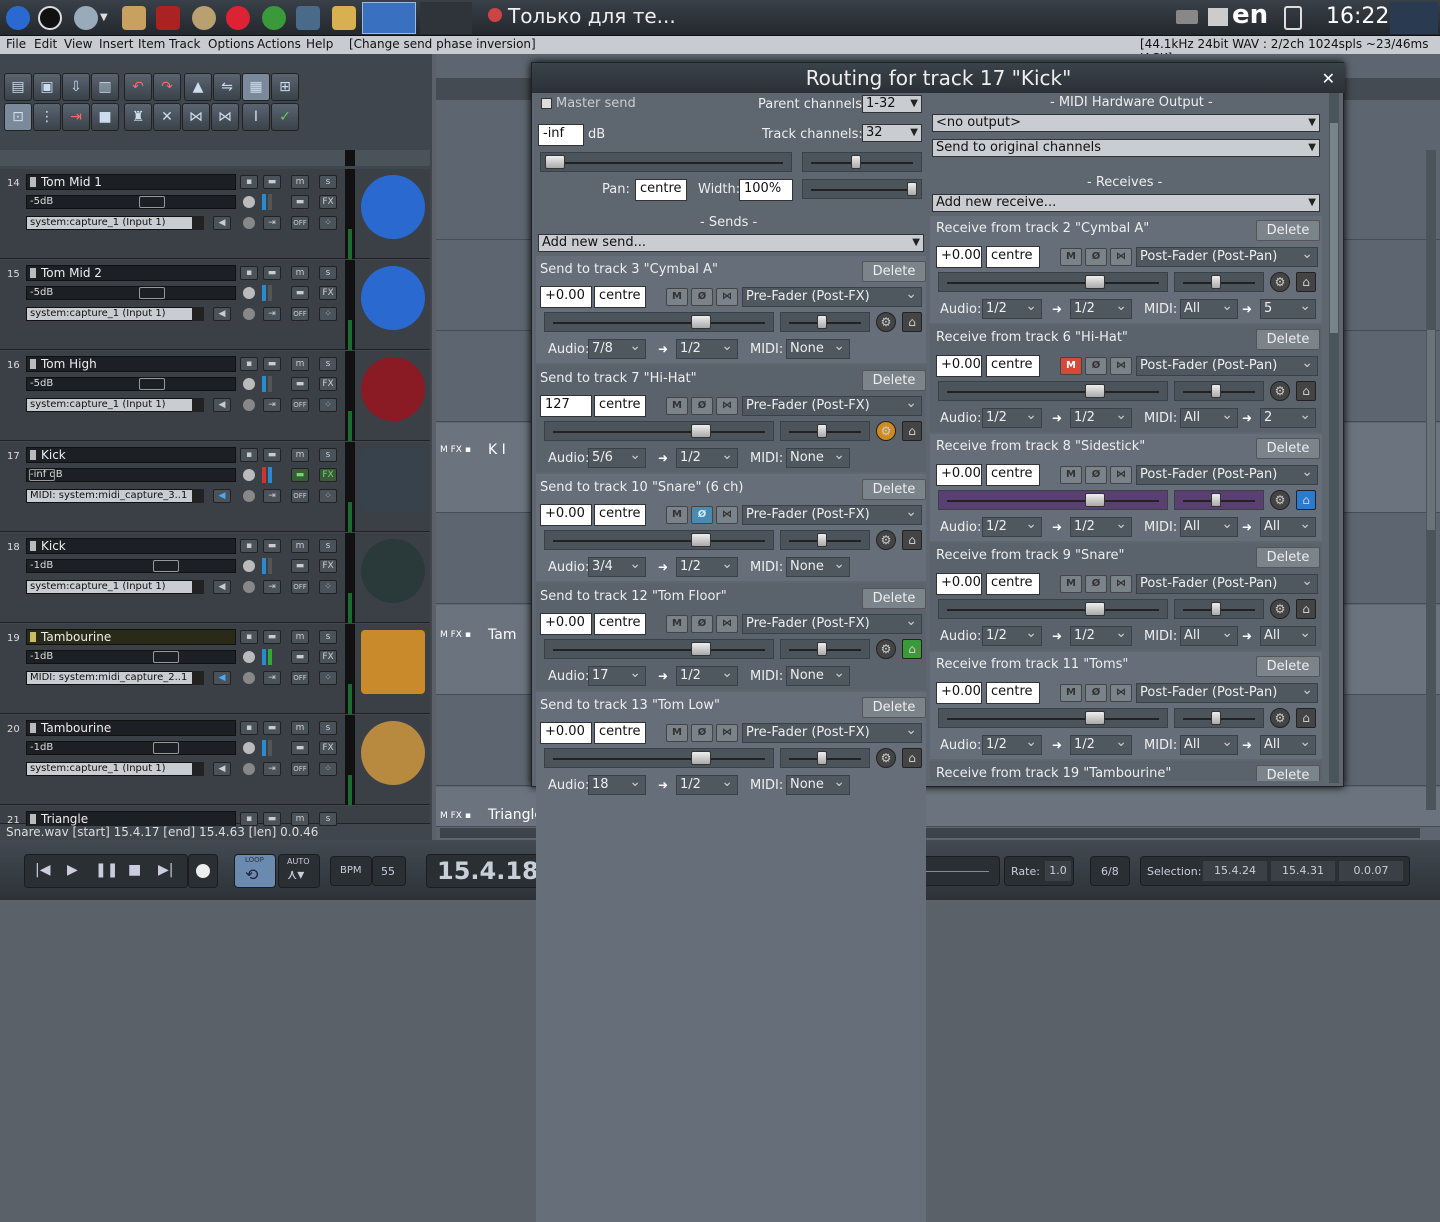  Describe the element at coordinates (566, 624) in the screenshot. I see `send-volume-field: +0.00` at that location.